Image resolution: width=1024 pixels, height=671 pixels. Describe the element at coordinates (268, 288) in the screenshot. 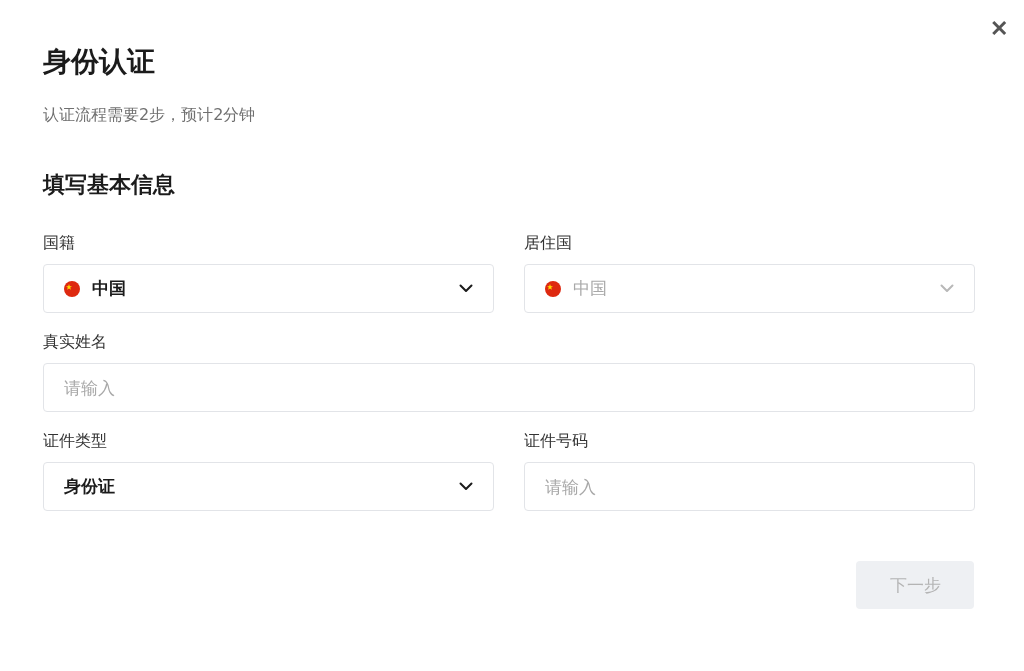

I see `select-field: 中国` at that location.